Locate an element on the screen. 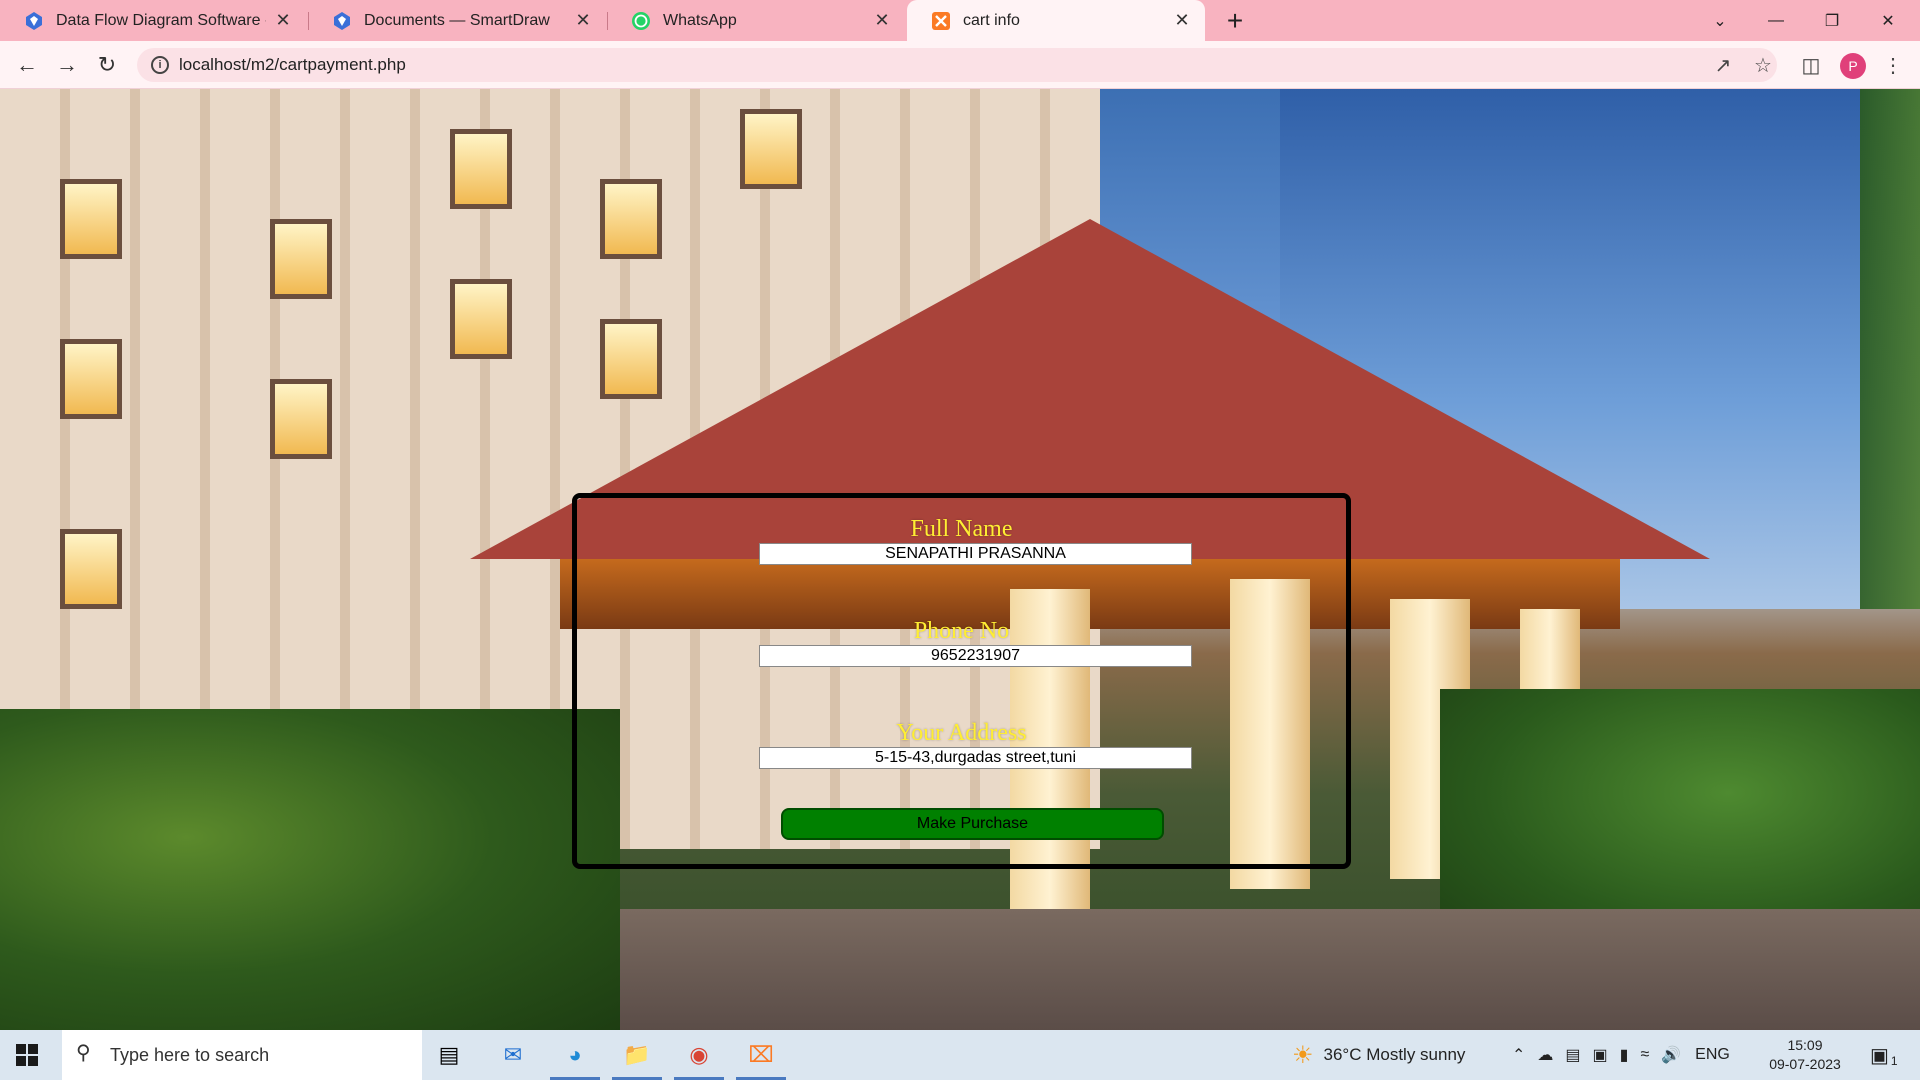  address-label: Your Address is located at coordinates (961, 733).